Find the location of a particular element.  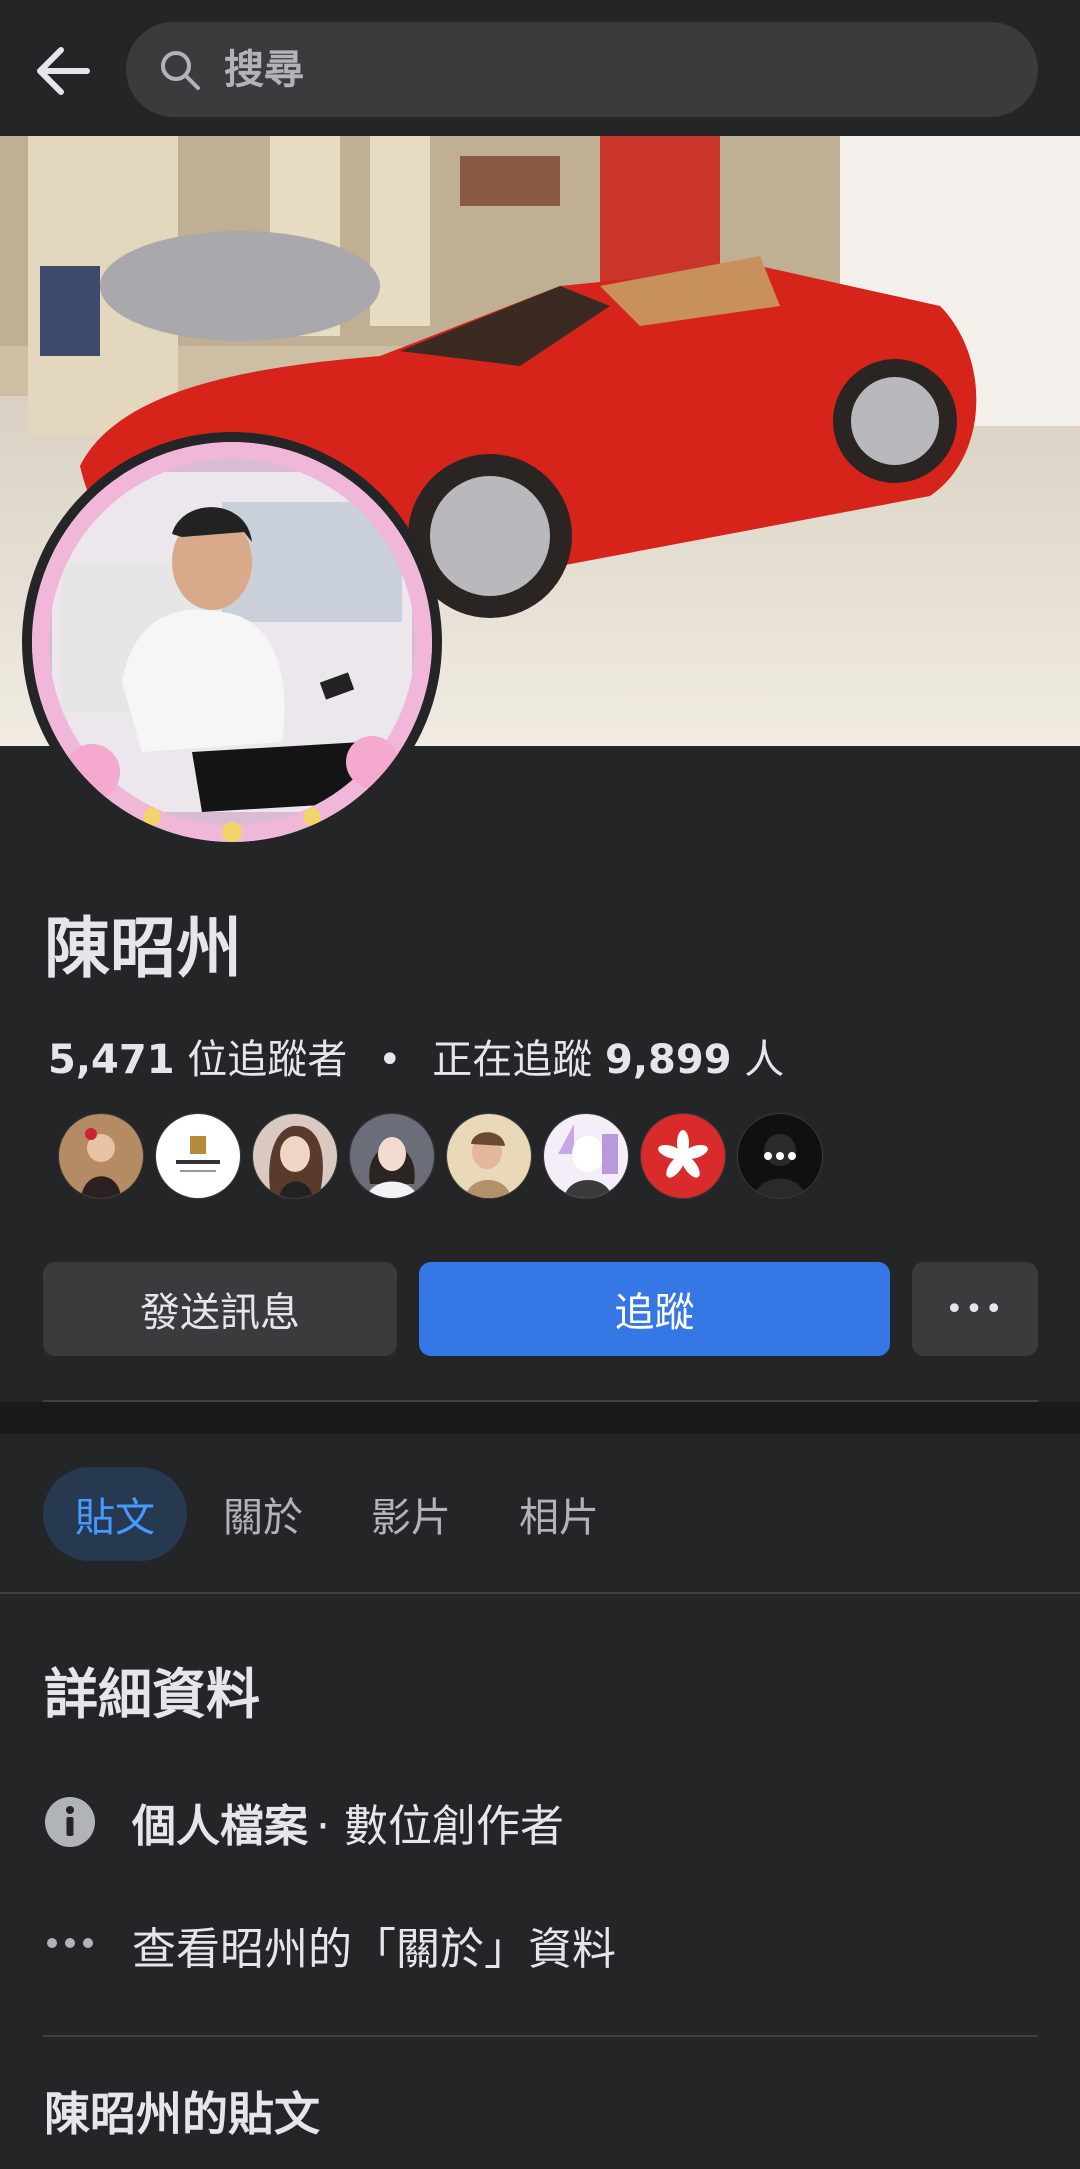

more-followers-avatar is located at coordinates (780, 1156).